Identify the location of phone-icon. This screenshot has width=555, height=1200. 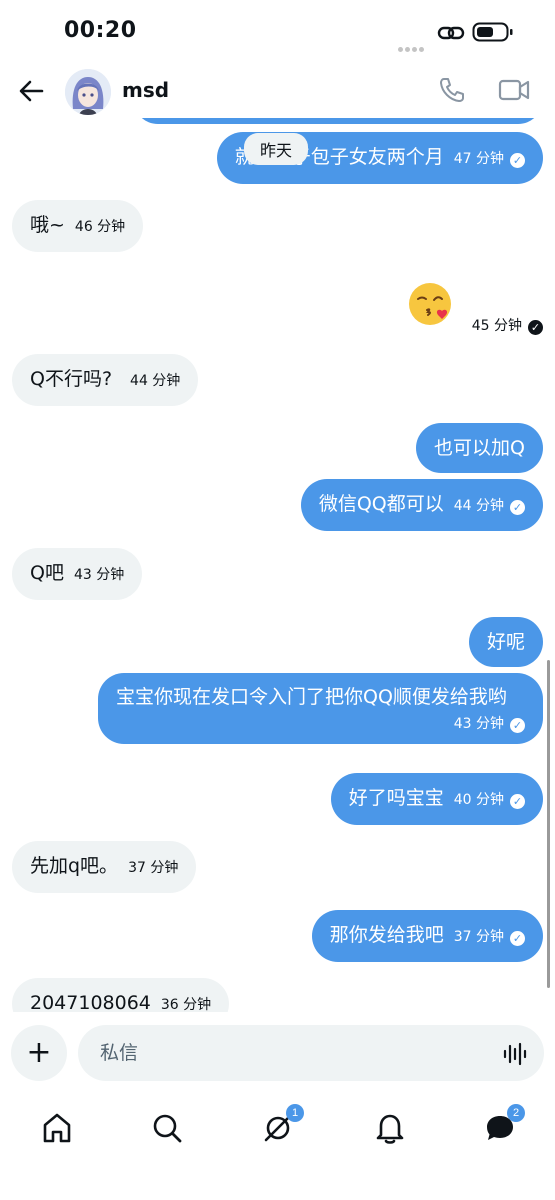
(452, 90).